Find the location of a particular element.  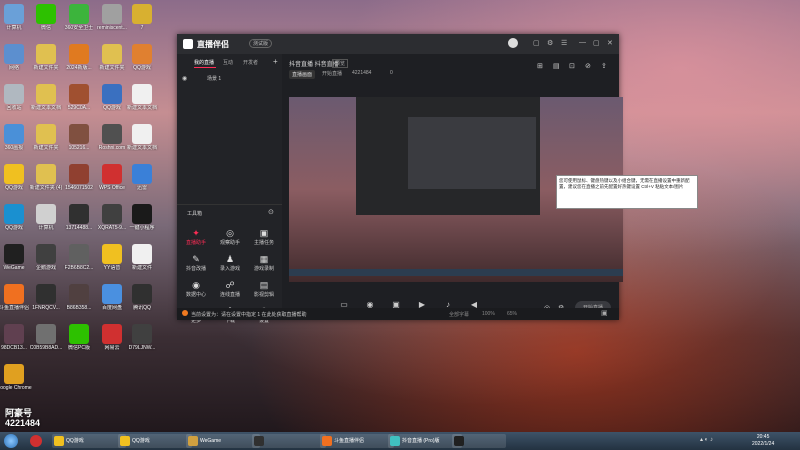

desktop-icon: 企鹅游戏 is located at coordinates (46, 257).